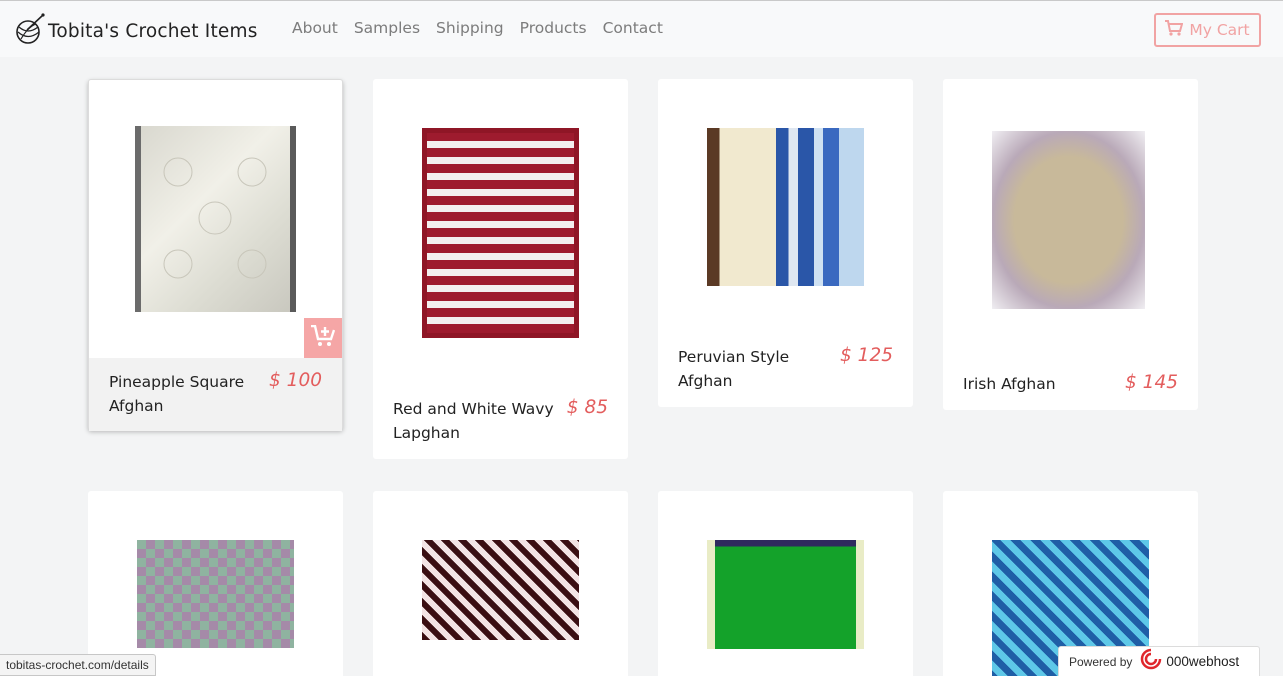 The width and height of the screenshot is (1283, 676). I want to click on powered-by-badge: Powered by 000webhost, so click(1159, 661).